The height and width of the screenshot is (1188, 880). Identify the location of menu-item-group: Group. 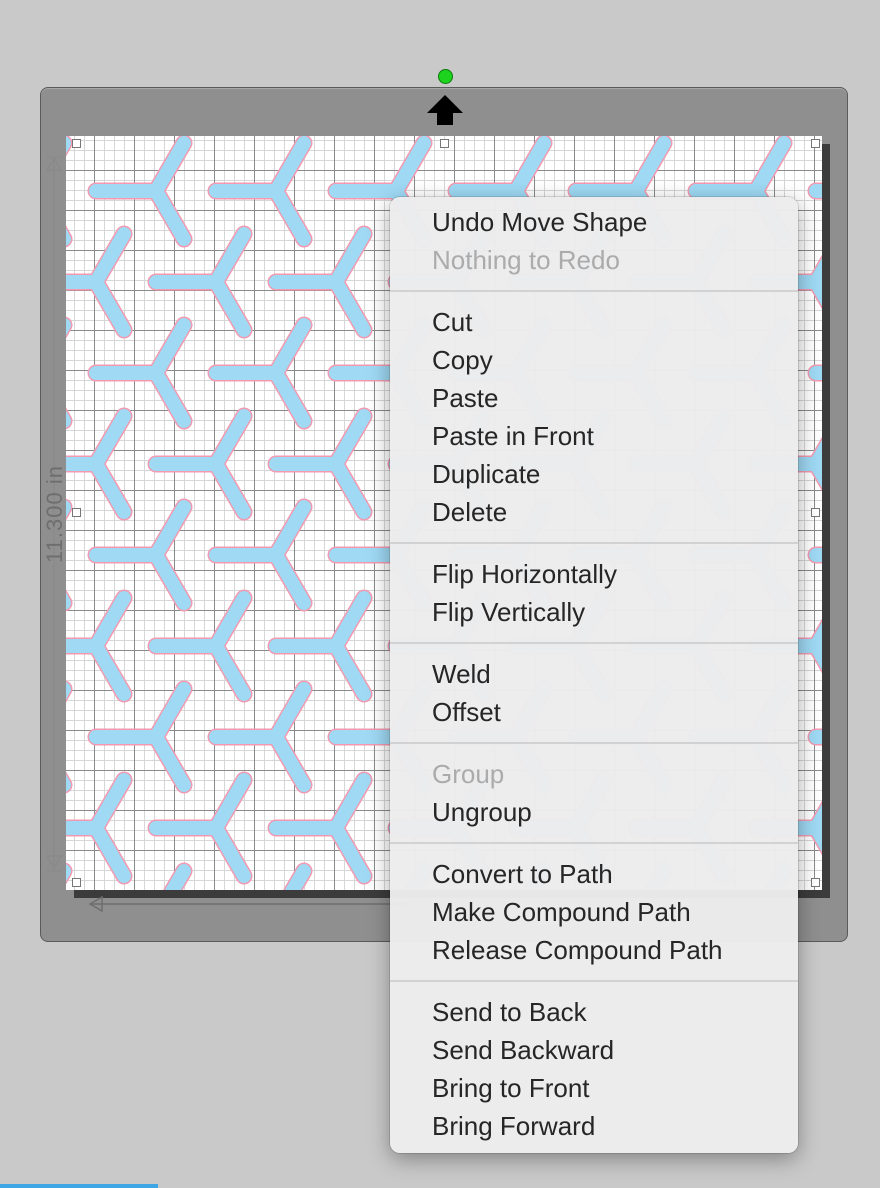
(468, 774).